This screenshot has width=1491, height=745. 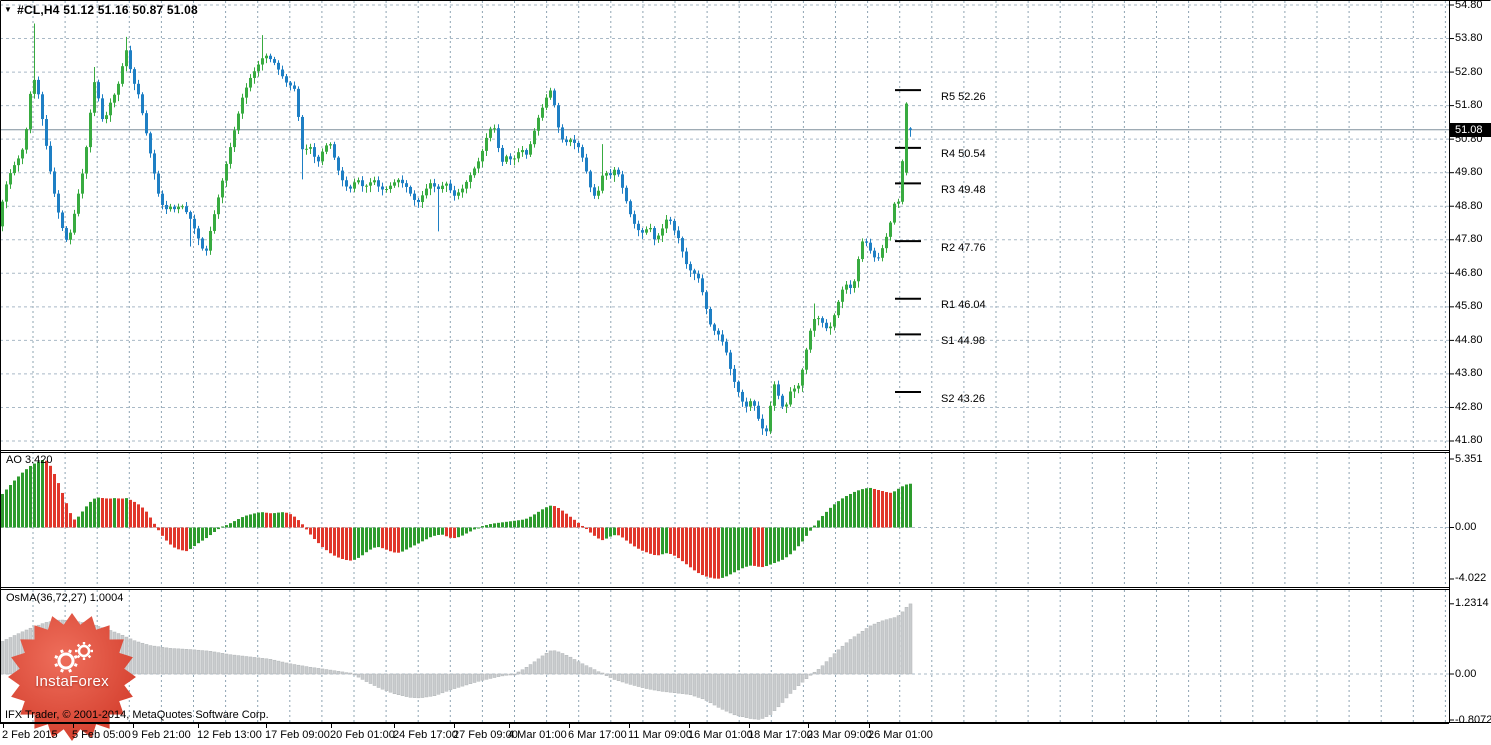 I want to click on date-axis-label: 23 Mar 09:00, so click(x=839, y=735).